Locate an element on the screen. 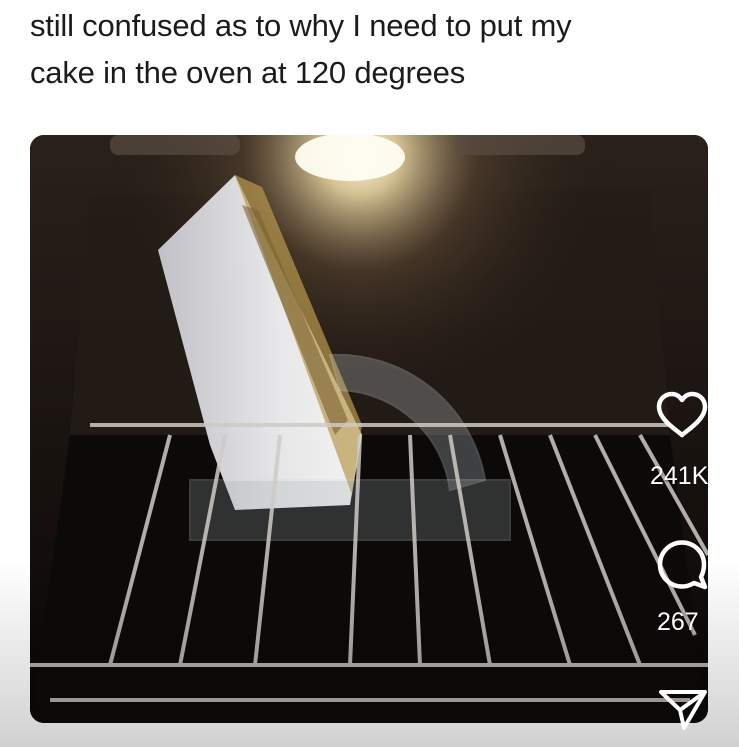 This screenshot has height=747, width=739. heart-icon is located at coordinates (682, 414).